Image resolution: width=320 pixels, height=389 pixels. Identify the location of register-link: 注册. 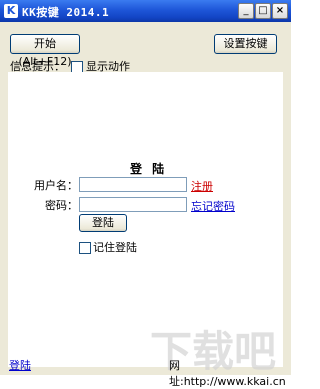
(202, 186).